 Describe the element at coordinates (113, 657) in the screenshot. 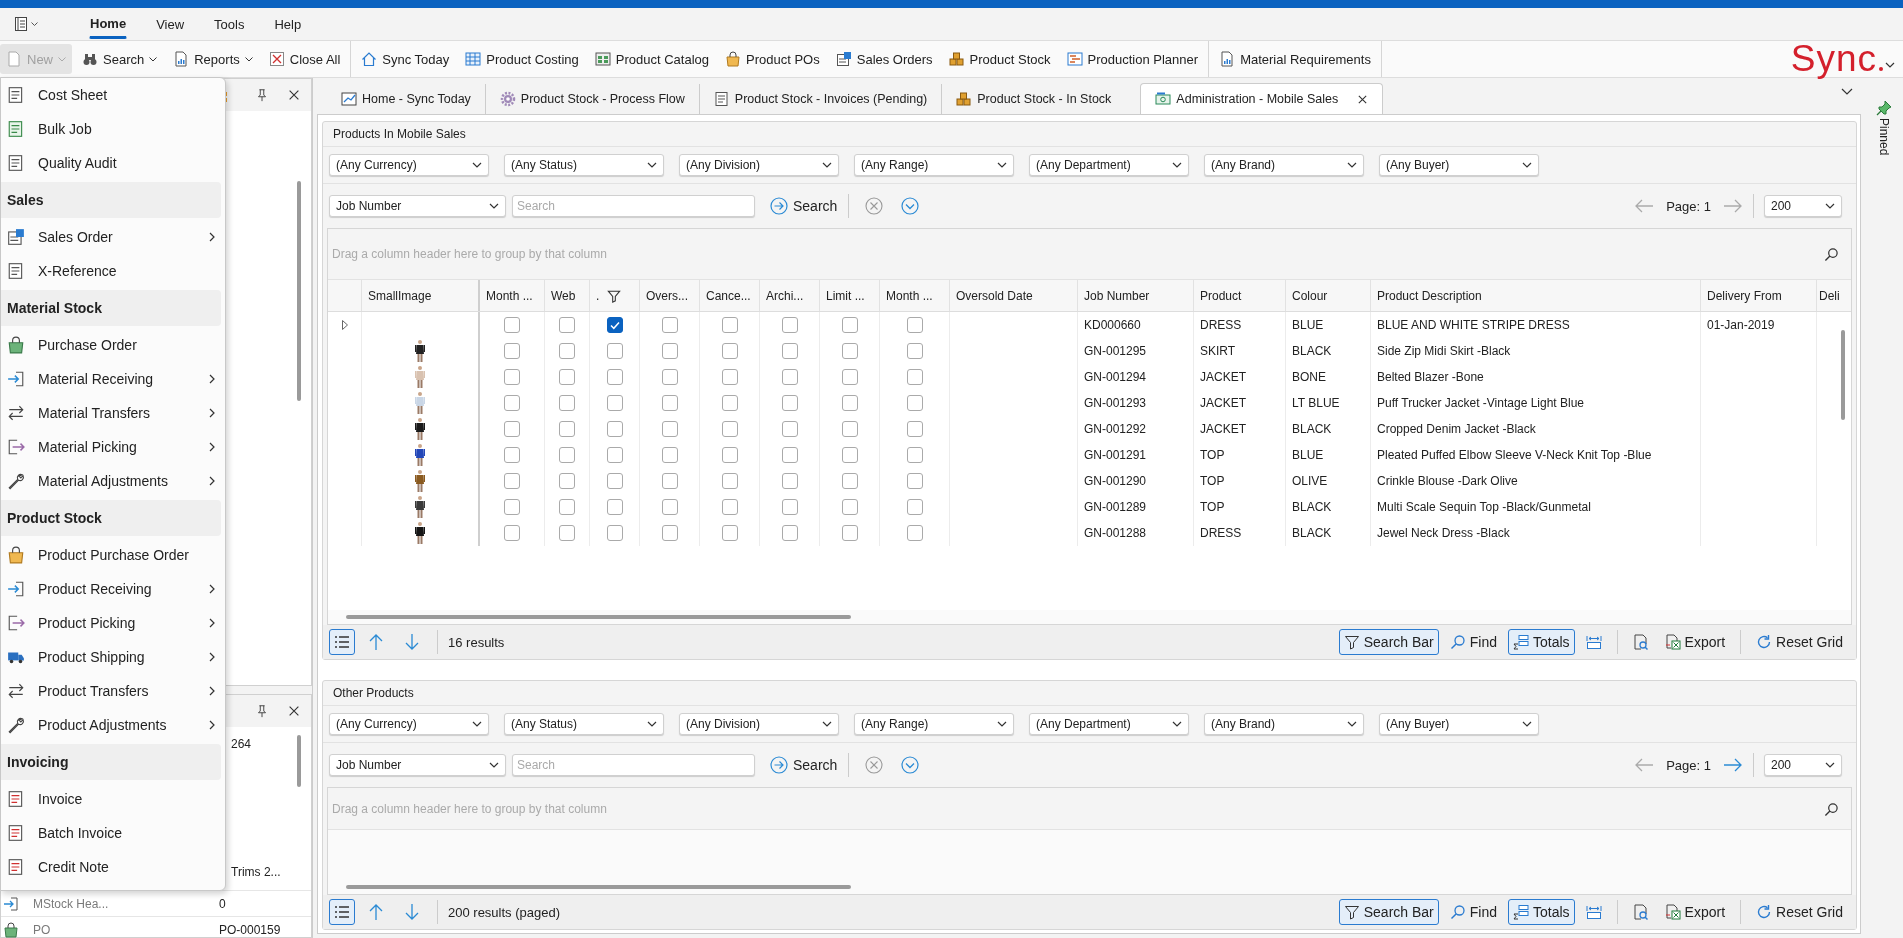

I see `menu-item: Product Shipping` at that location.